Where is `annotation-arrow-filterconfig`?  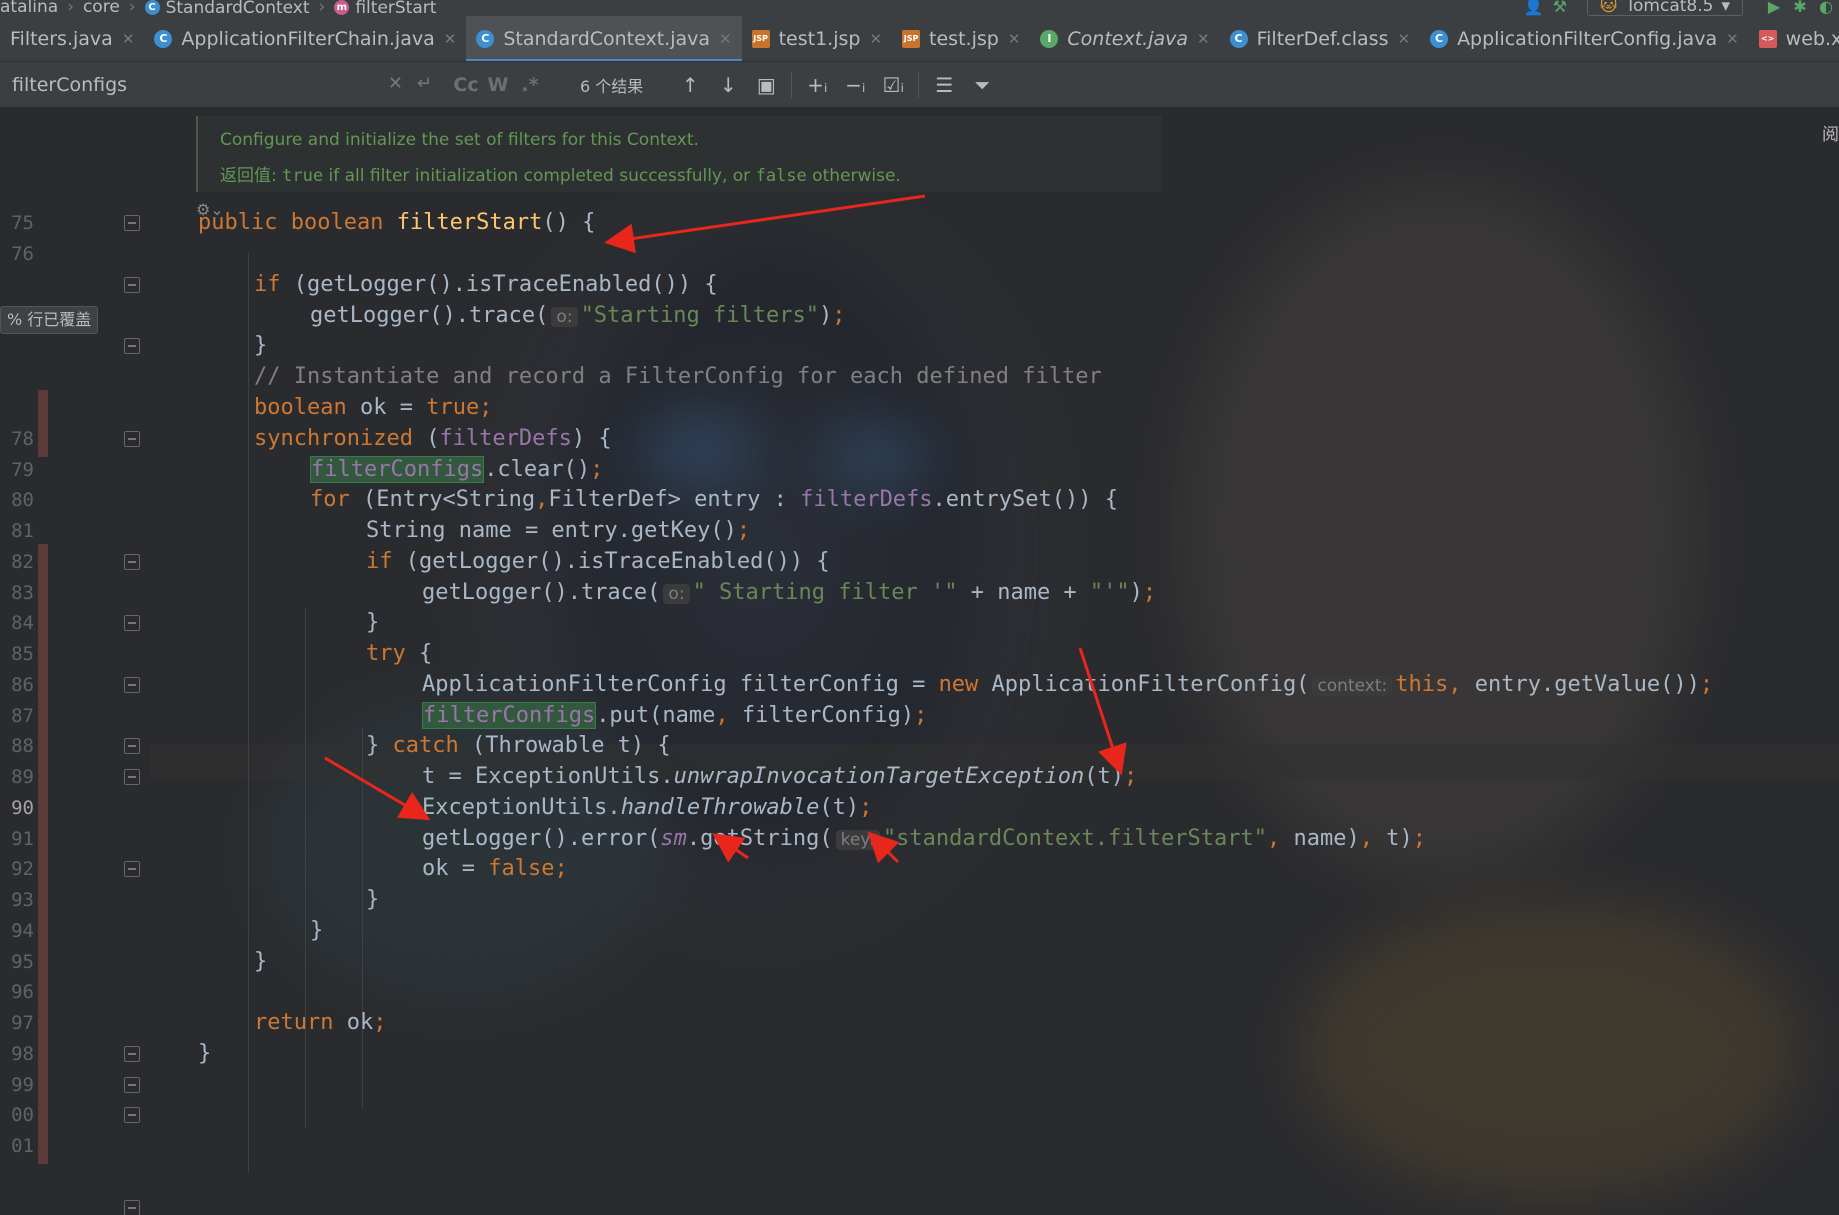 annotation-arrow-filterconfig is located at coordinates (883, 847).